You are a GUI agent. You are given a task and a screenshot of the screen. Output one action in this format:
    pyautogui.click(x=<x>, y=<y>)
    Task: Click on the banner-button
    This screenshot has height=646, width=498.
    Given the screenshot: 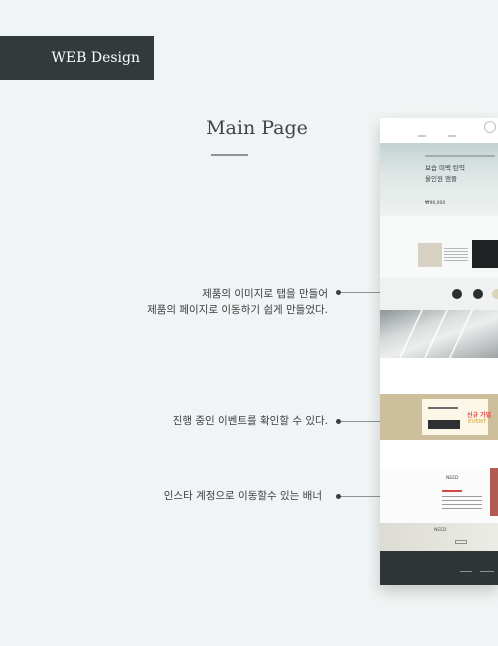 What is the action you would take?
    pyautogui.click(x=461, y=542)
    